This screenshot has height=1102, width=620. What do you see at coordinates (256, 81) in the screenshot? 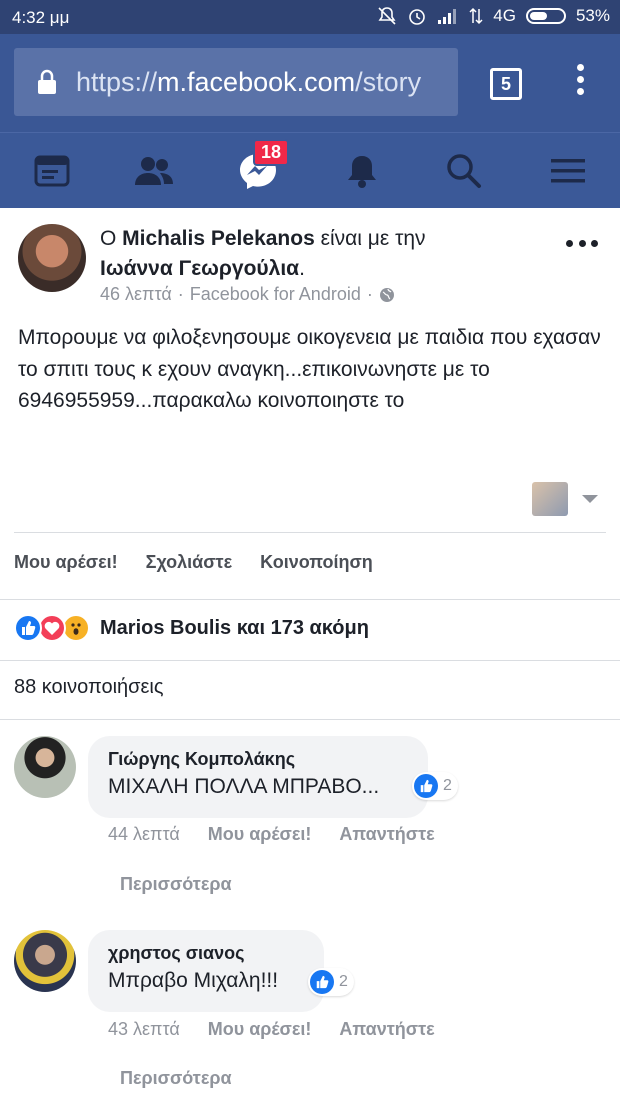
I see `url-host: m.facebook.com` at bounding box center [256, 81].